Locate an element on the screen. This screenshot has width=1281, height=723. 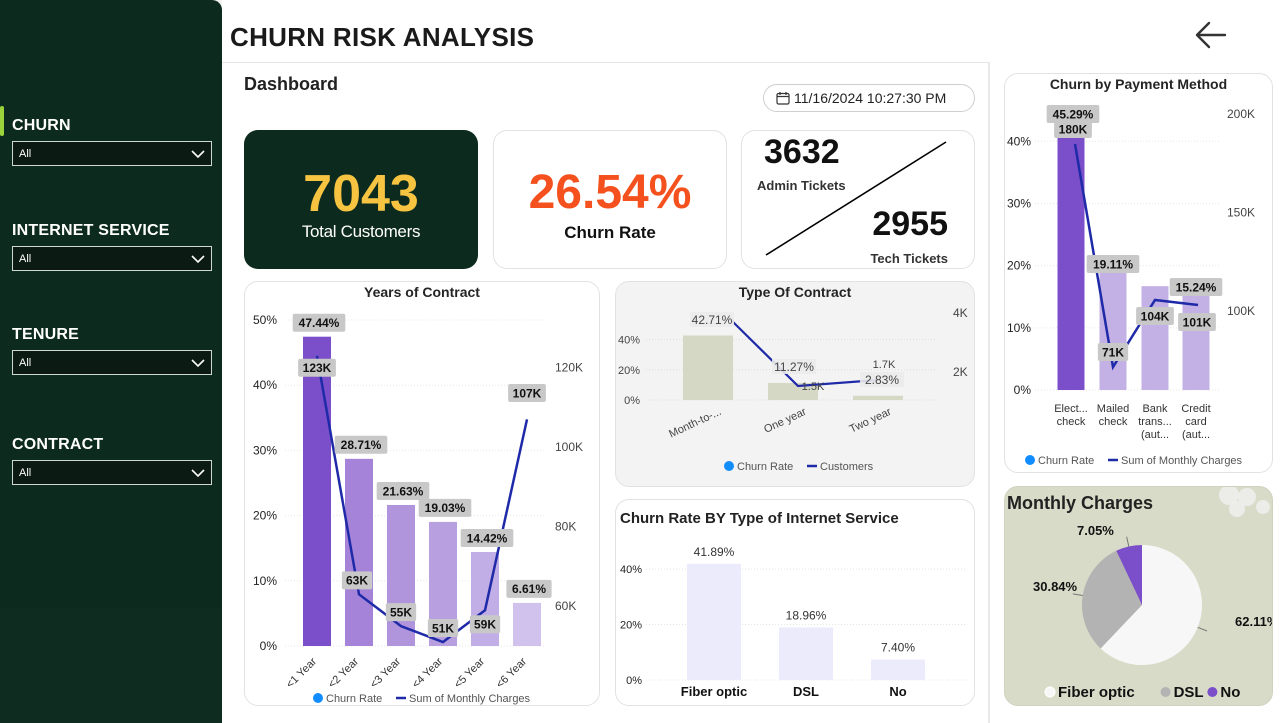
tech-tickets-value: 2955 is located at coordinates (910, 224).